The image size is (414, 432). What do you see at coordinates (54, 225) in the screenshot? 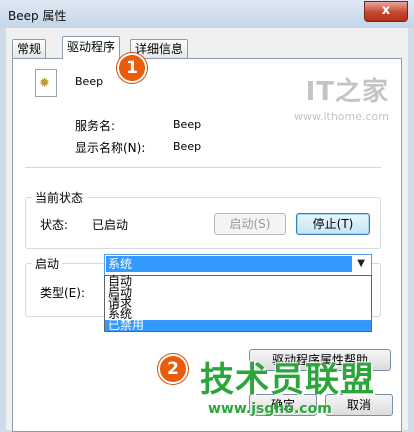
I see `status-label: 状态:` at bounding box center [54, 225].